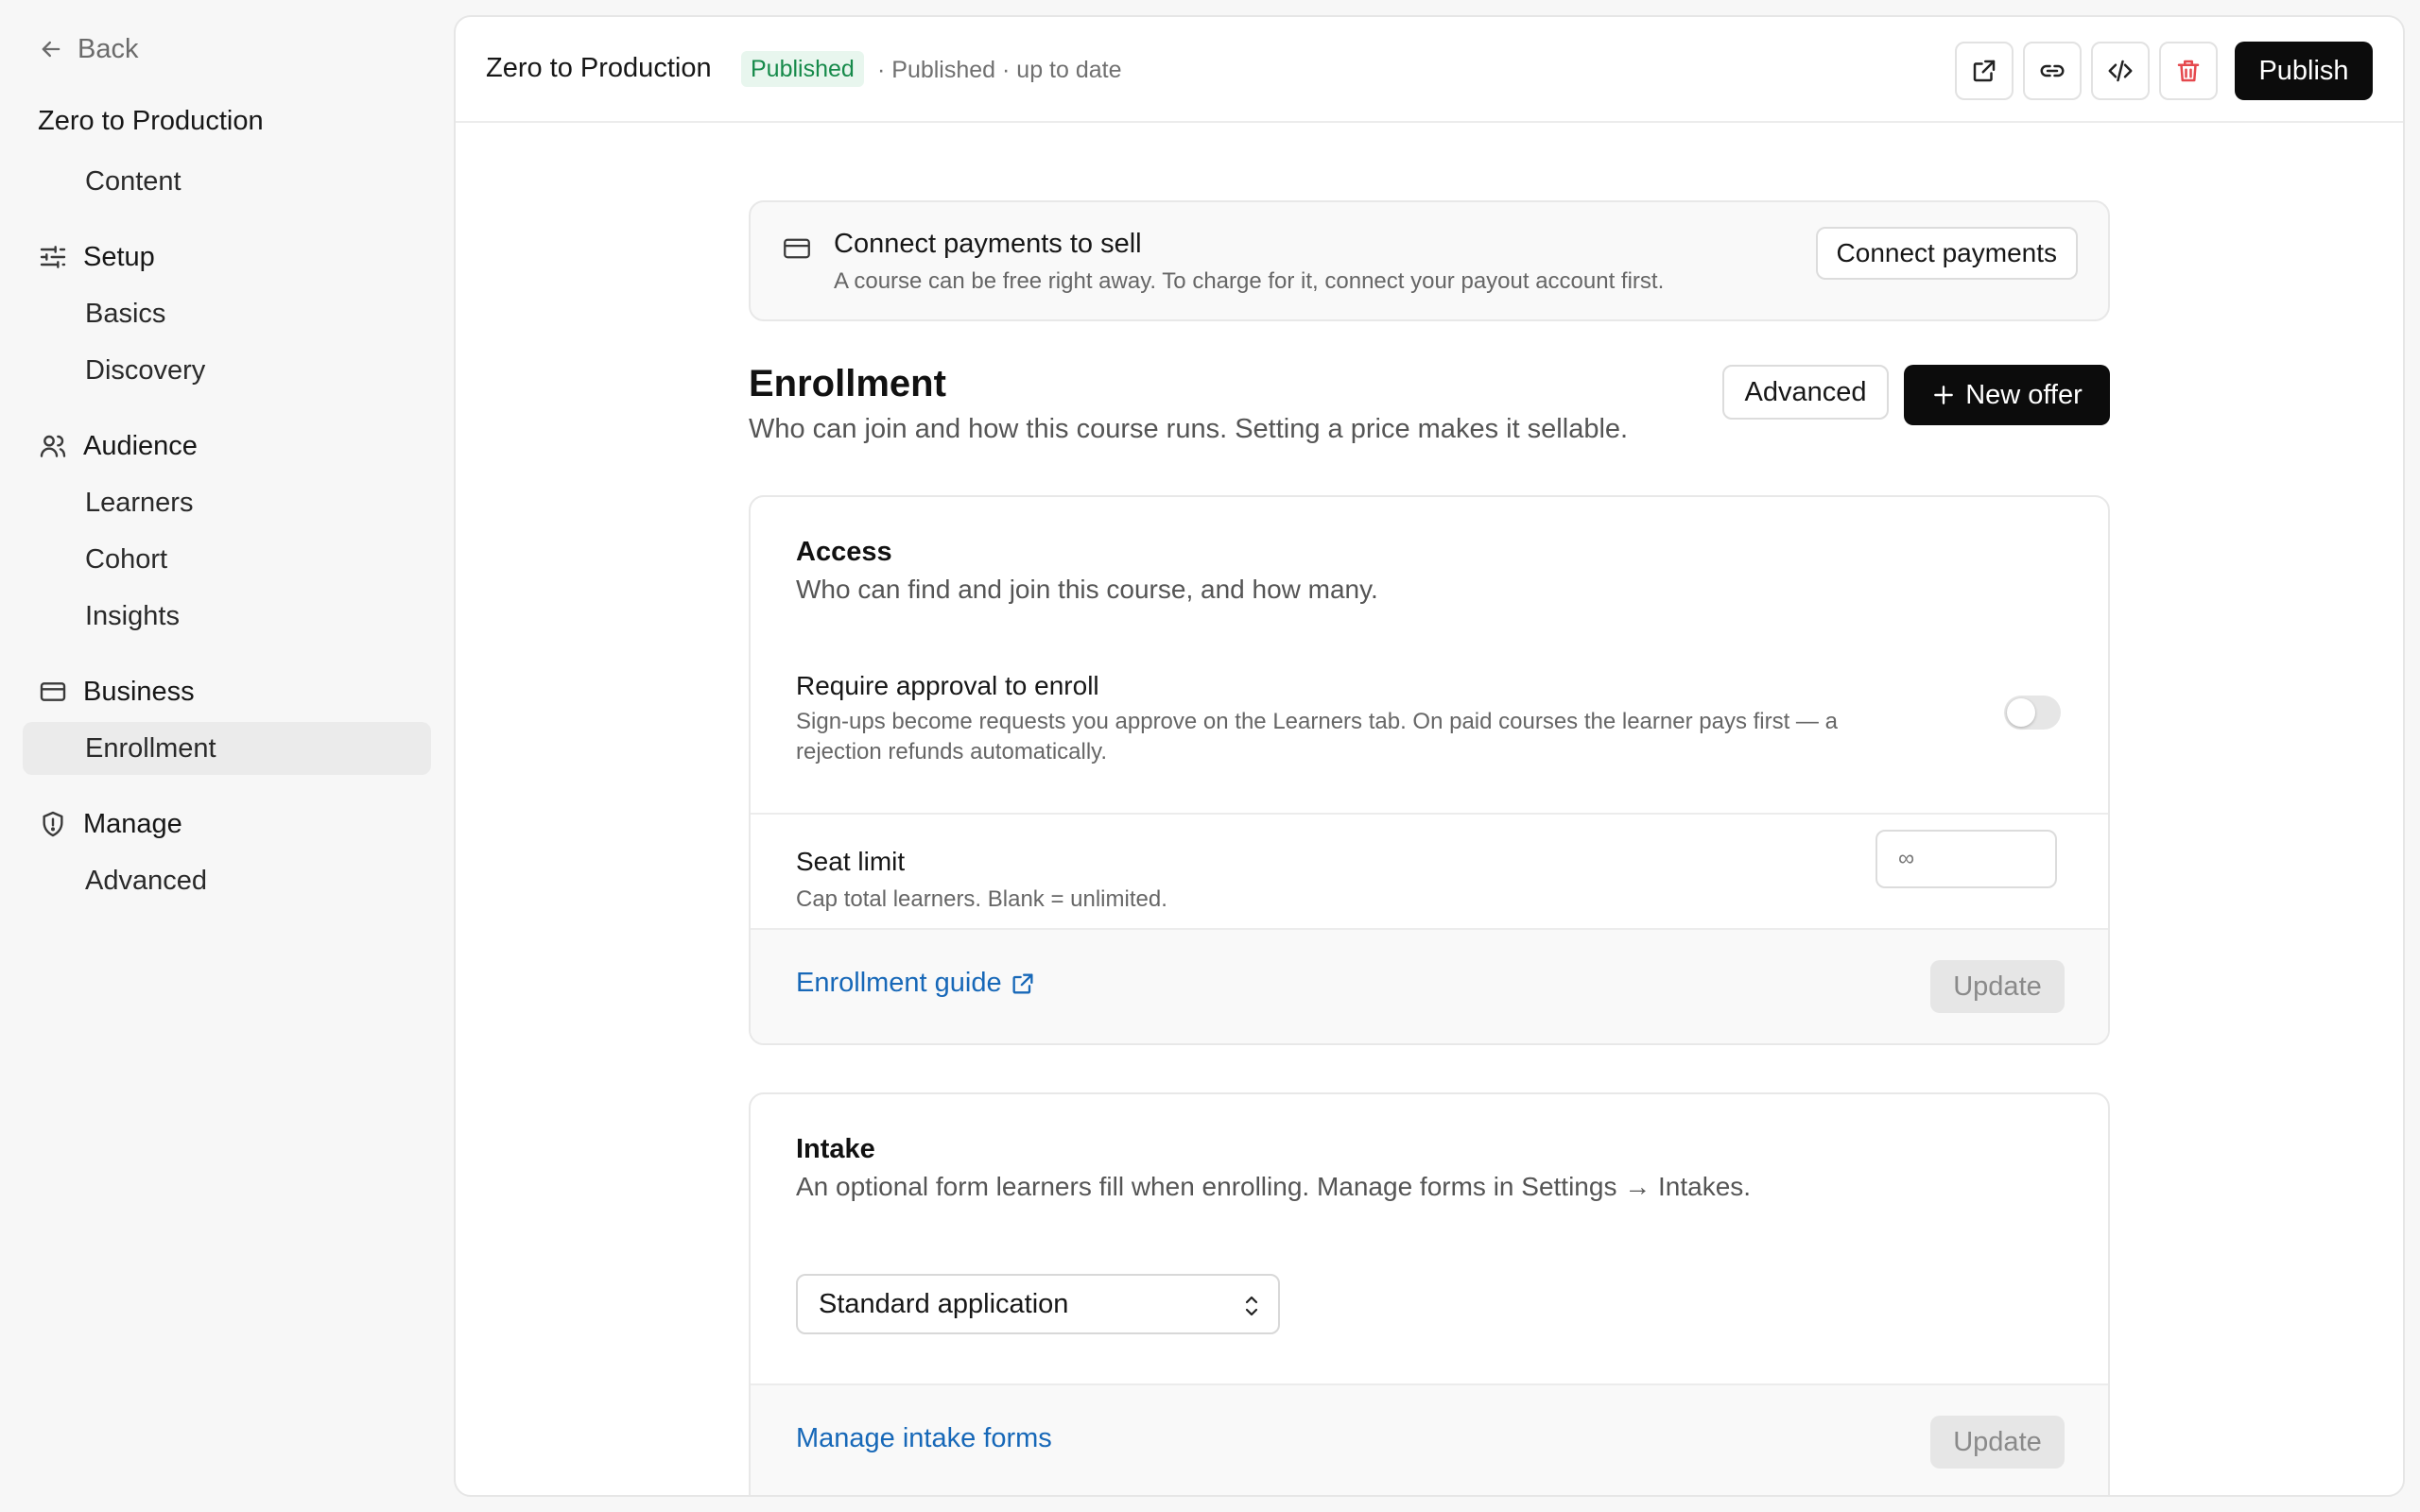 The image size is (2420, 1512). What do you see at coordinates (802, 69) in the screenshot?
I see `status-badge: Published` at bounding box center [802, 69].